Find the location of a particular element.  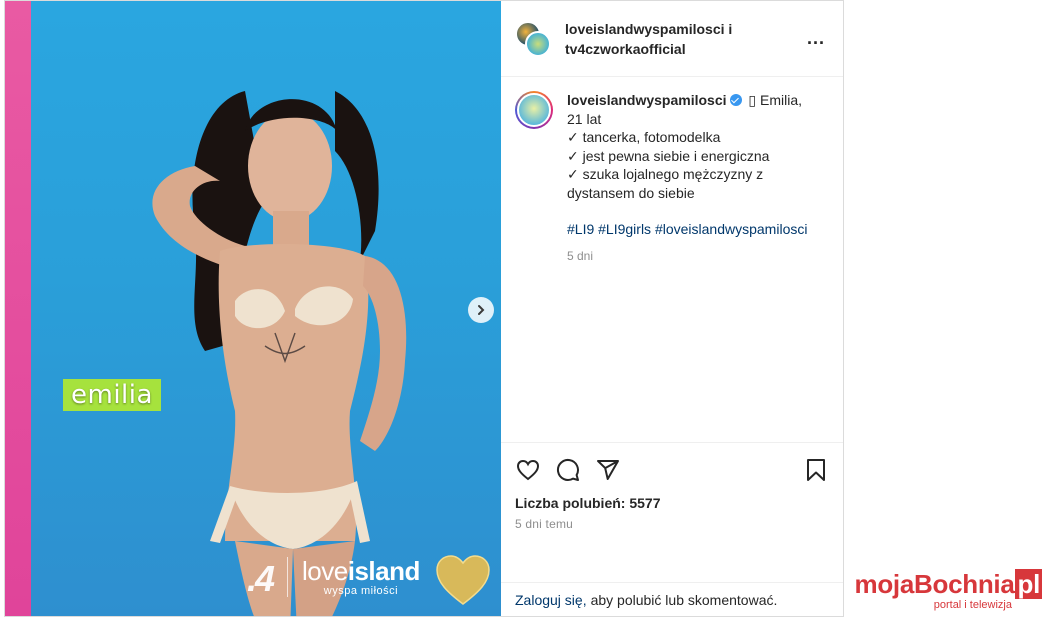

action-icons is located at coordinates (672, 470).